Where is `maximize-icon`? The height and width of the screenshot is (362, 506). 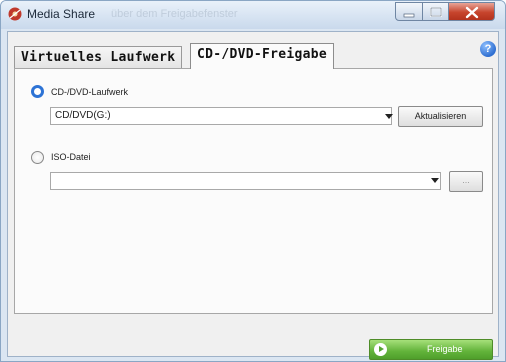 maximize-icon is located at coordinates (436, 12).